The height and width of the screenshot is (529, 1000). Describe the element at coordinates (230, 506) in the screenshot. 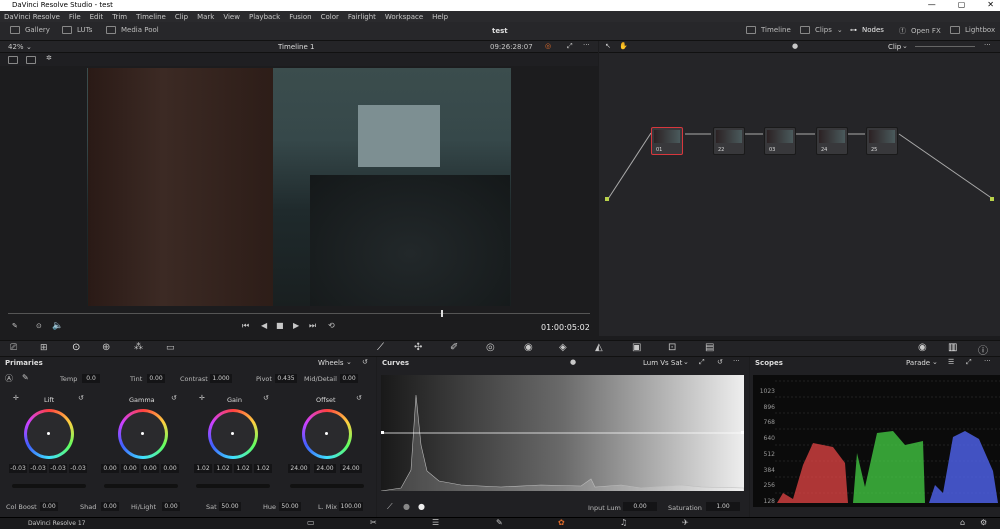

I see `sat-value: 50.00` at that location.